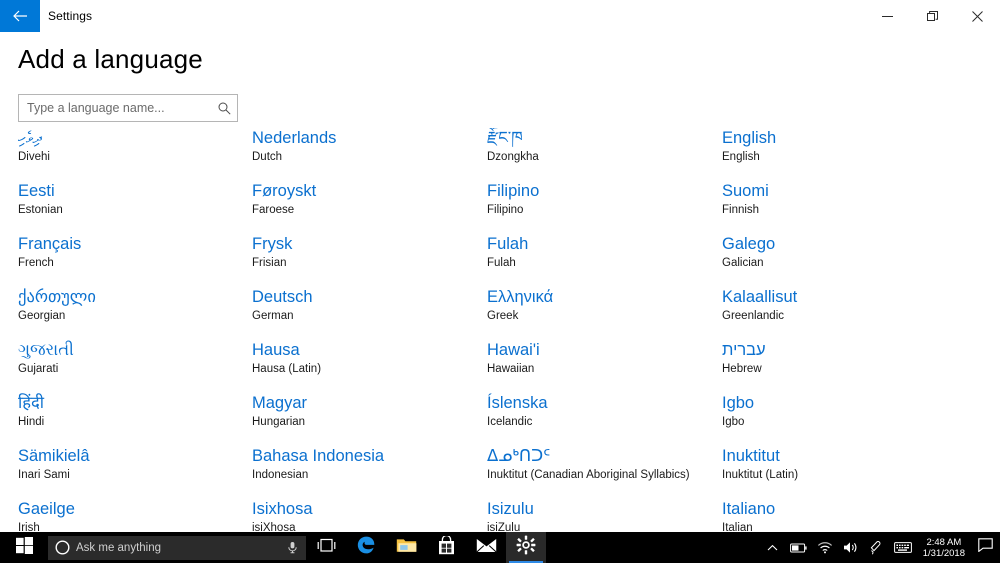 The height and width of the screenshot is (563, 1000). I want to click on page-title: Add a language, so click(110, 59).